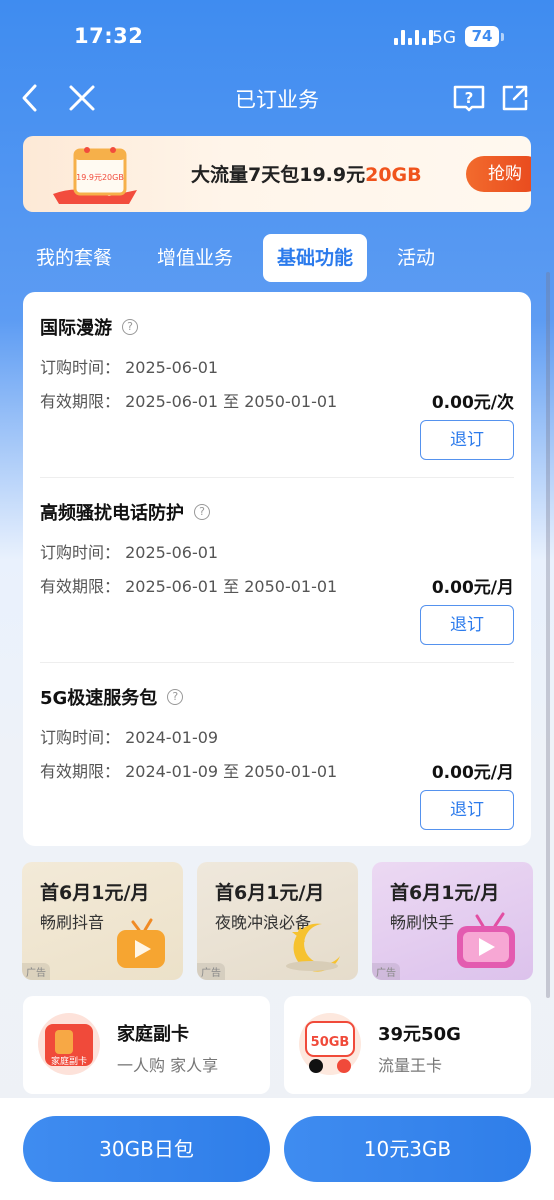 Image resolution: width=554 pixels, height=1200 pixels. Describe the element at coordinates (69, 1061) in the screenshot. I see `family-card-label: 家庭副卡` at that location.